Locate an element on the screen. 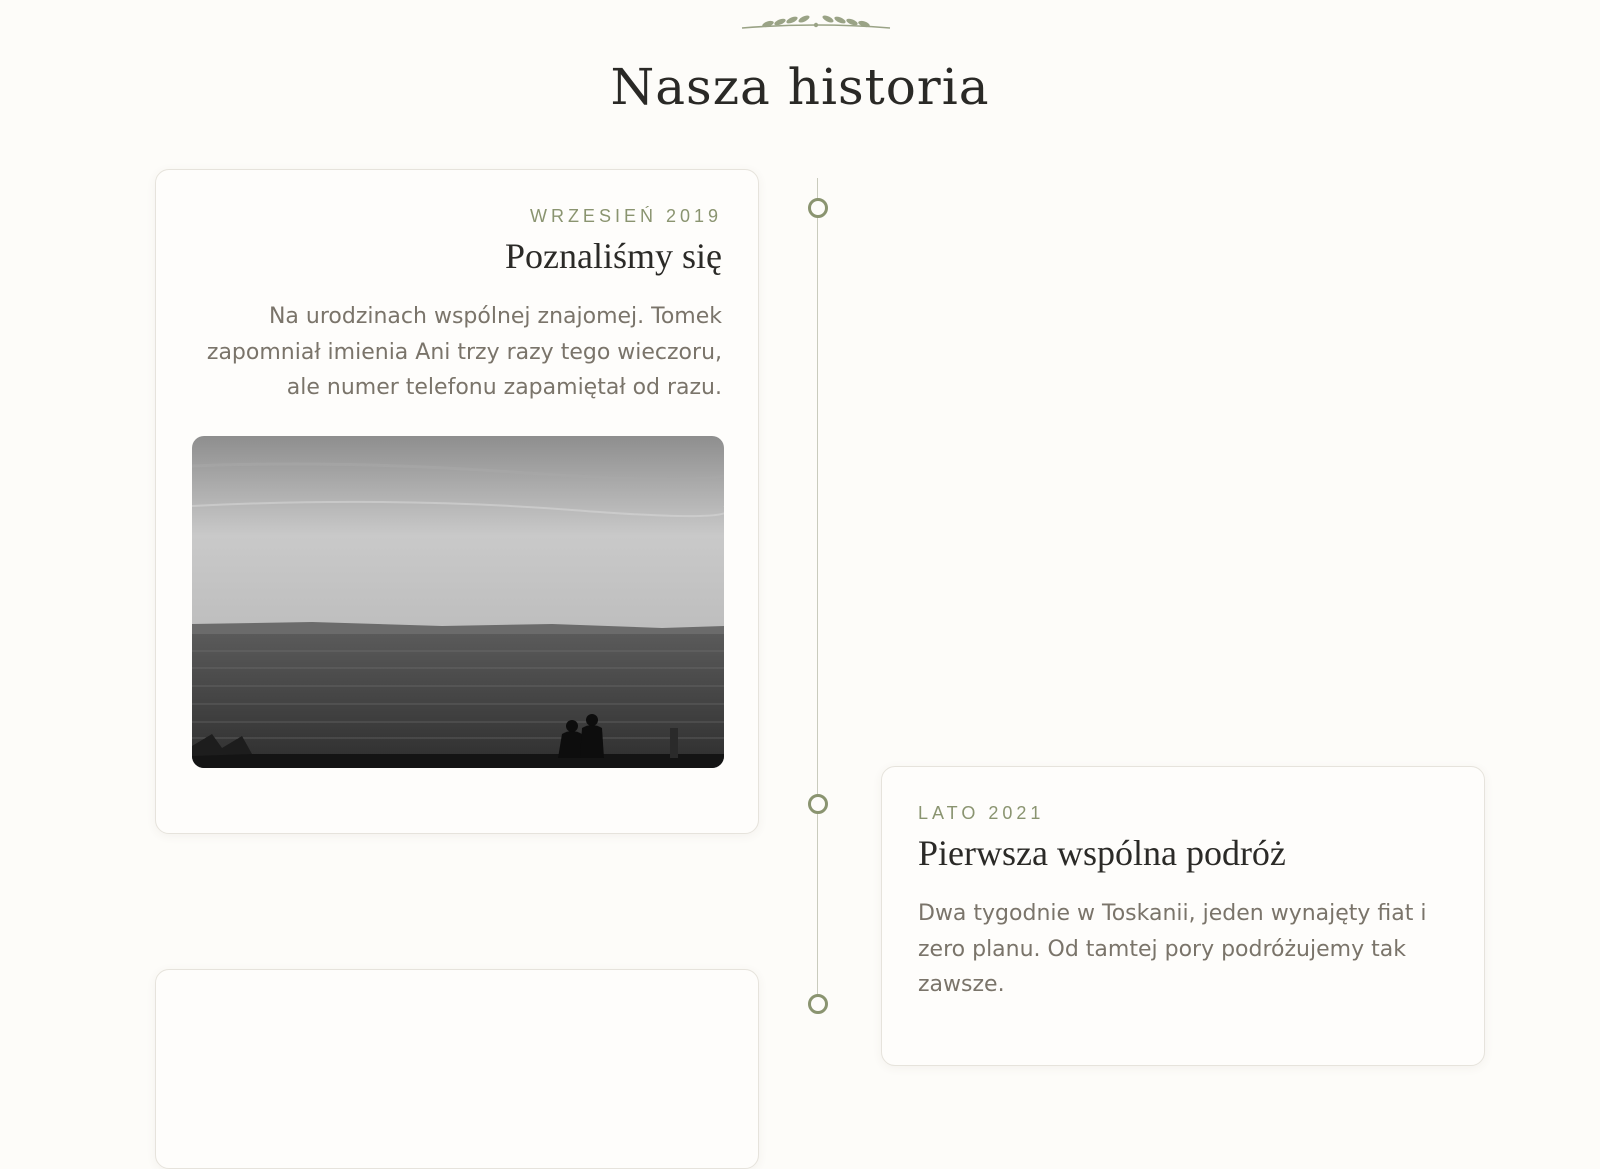 The width and height of the screenshot is (1600, 1169). couple-by-sea-photo is located at coordinates (458, 601).